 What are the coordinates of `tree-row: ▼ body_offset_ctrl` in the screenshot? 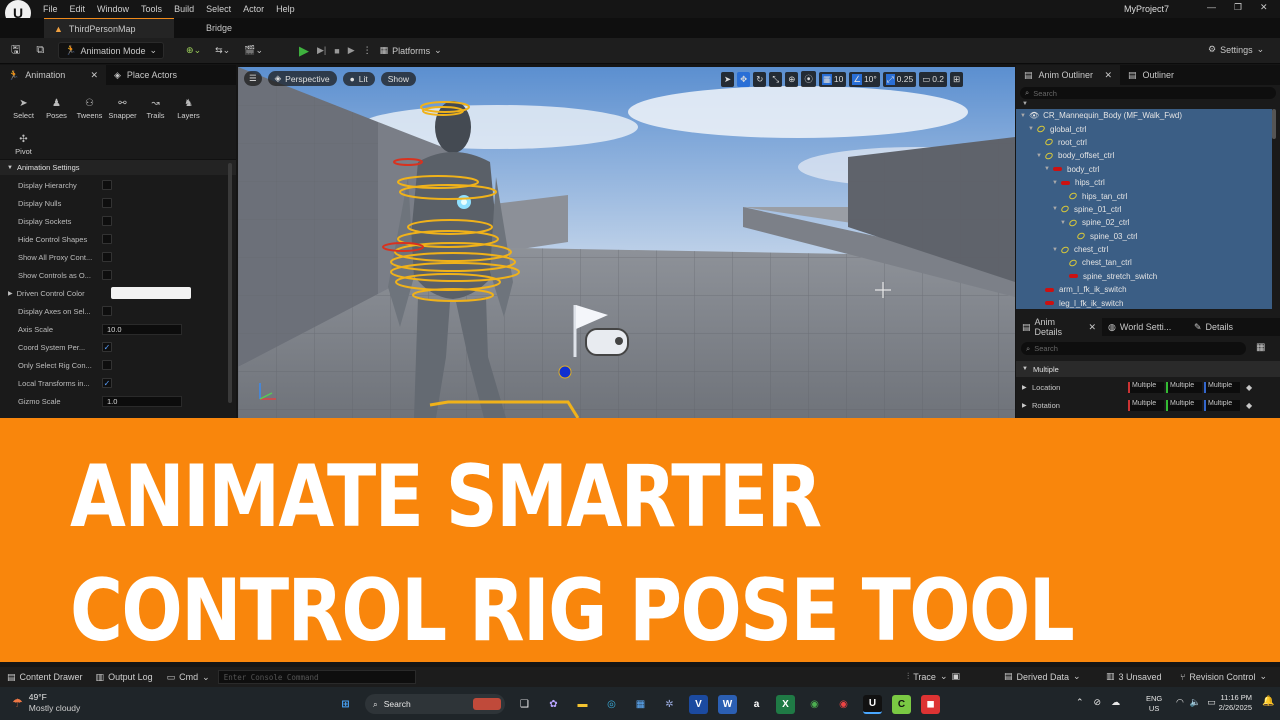 It's located at (1144, 156).